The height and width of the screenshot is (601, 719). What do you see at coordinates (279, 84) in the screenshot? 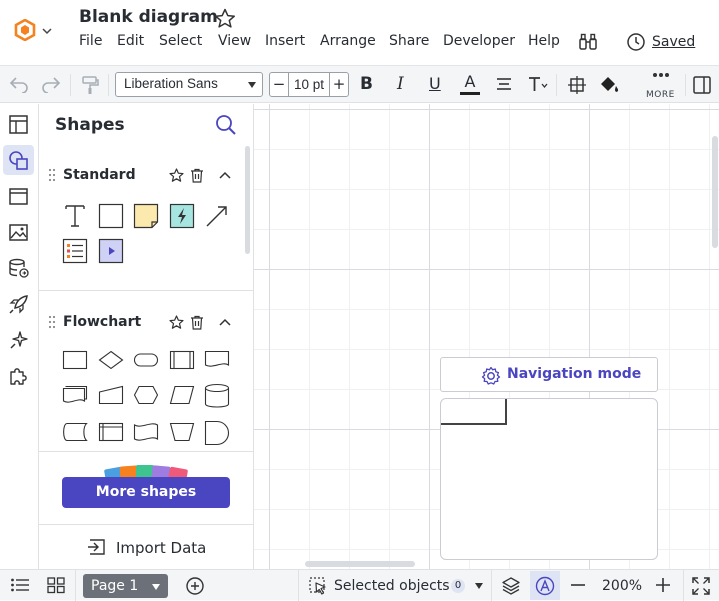
I see `font-size-decrease-button: −` at bounding box center [279, 84].